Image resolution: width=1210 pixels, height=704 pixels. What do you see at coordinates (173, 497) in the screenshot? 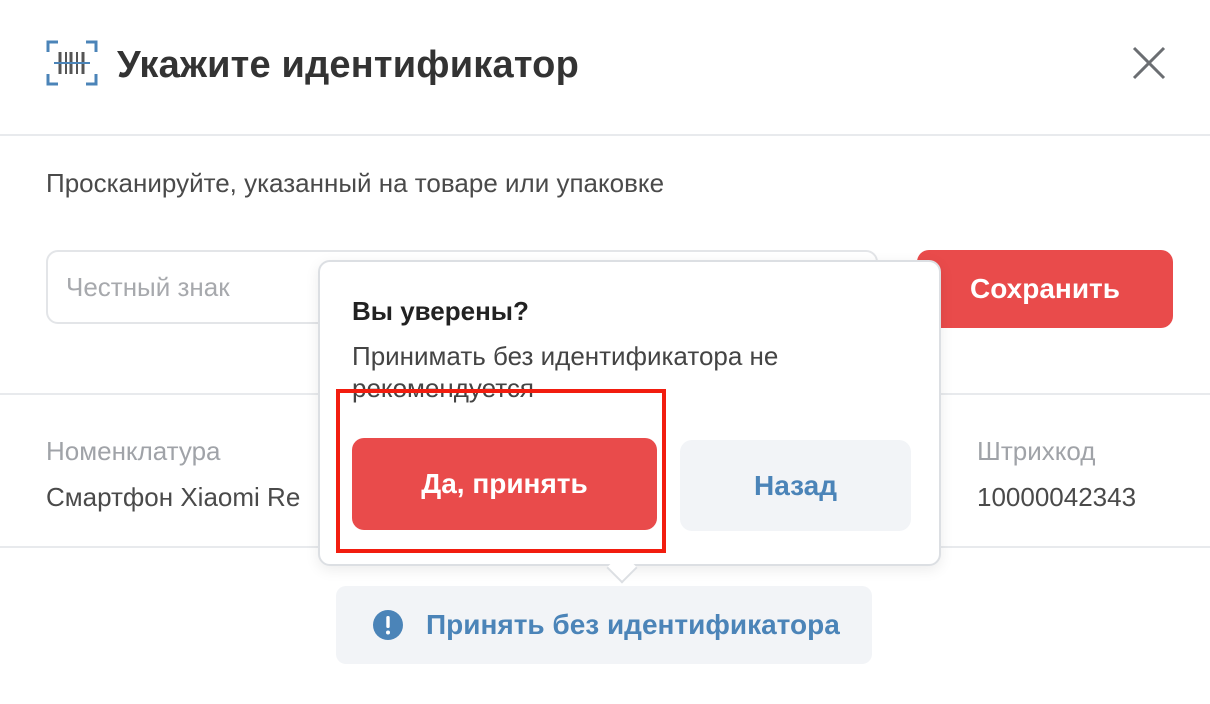
I see `nomenclature-value: Смартфон Xiaomi Re` at bounding box center [173, 497].